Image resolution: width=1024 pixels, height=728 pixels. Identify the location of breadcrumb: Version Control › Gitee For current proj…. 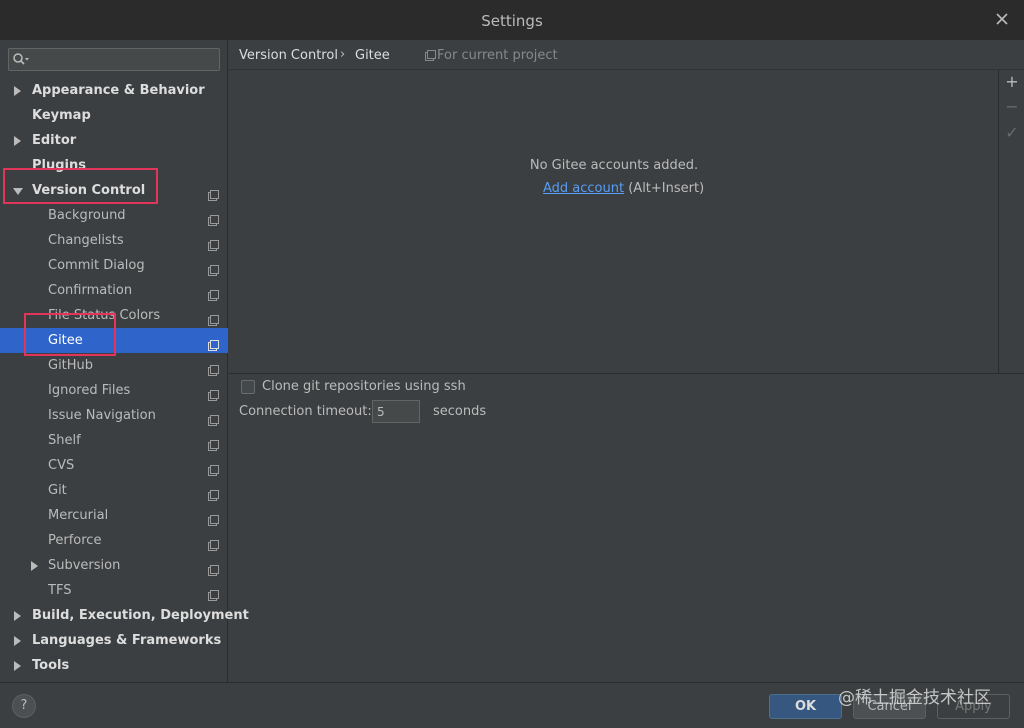
(626, 55).